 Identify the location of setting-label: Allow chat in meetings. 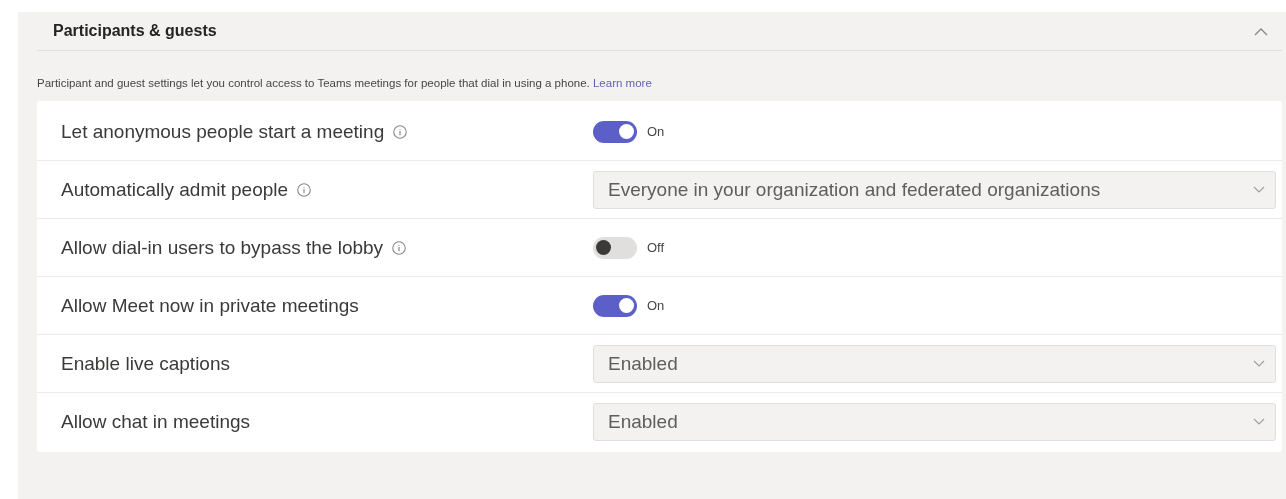
(156, 421).